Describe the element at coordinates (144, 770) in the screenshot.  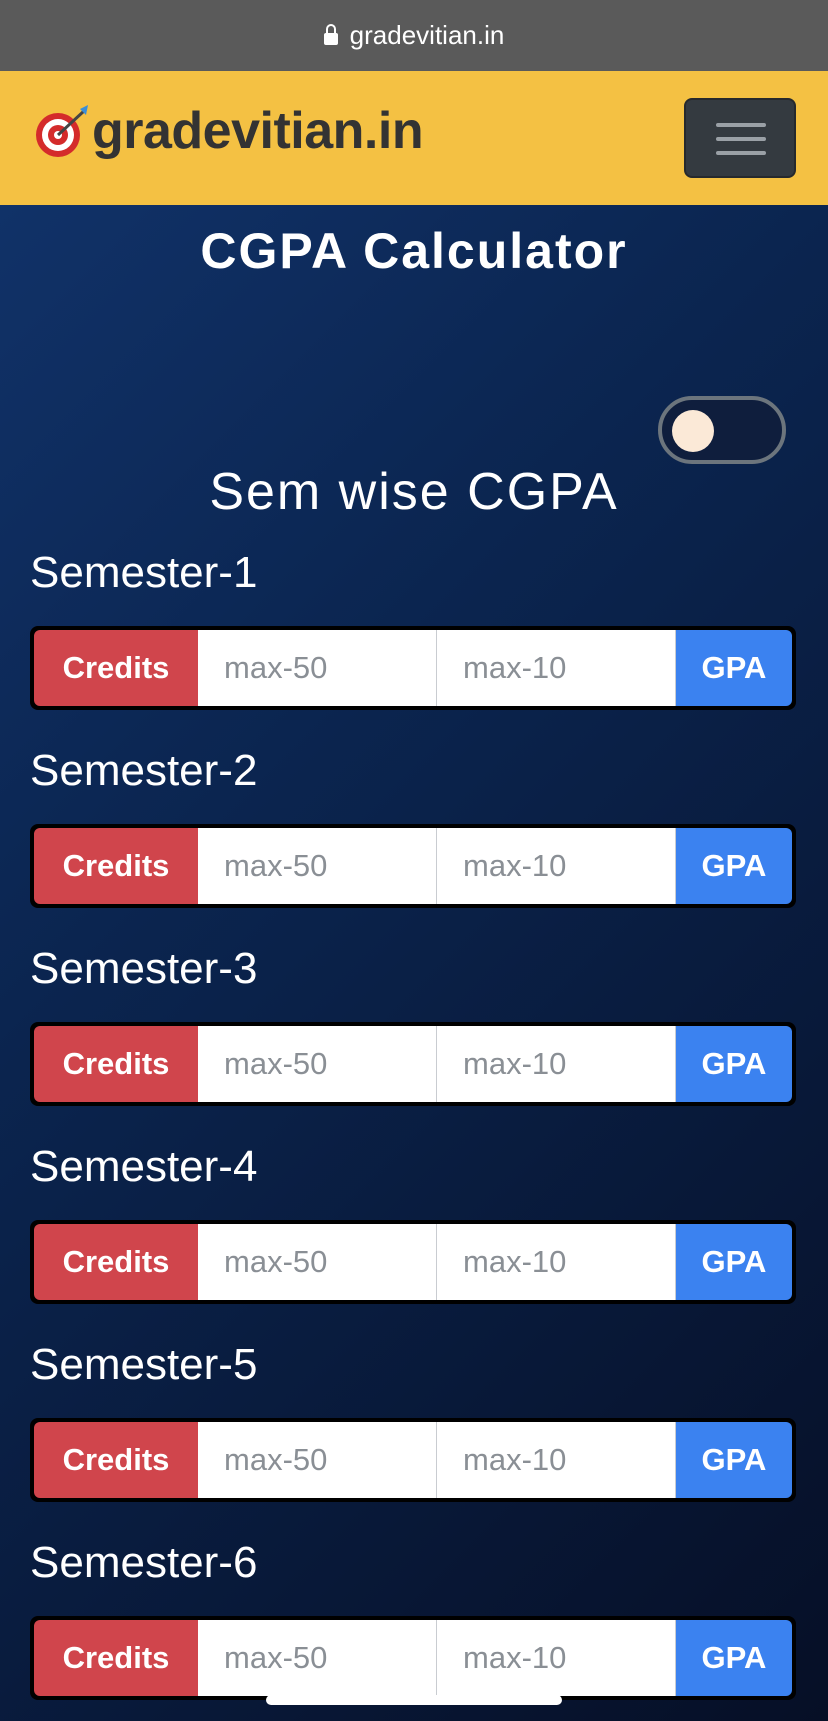
I see `semester-label: Semester-2` at that location.